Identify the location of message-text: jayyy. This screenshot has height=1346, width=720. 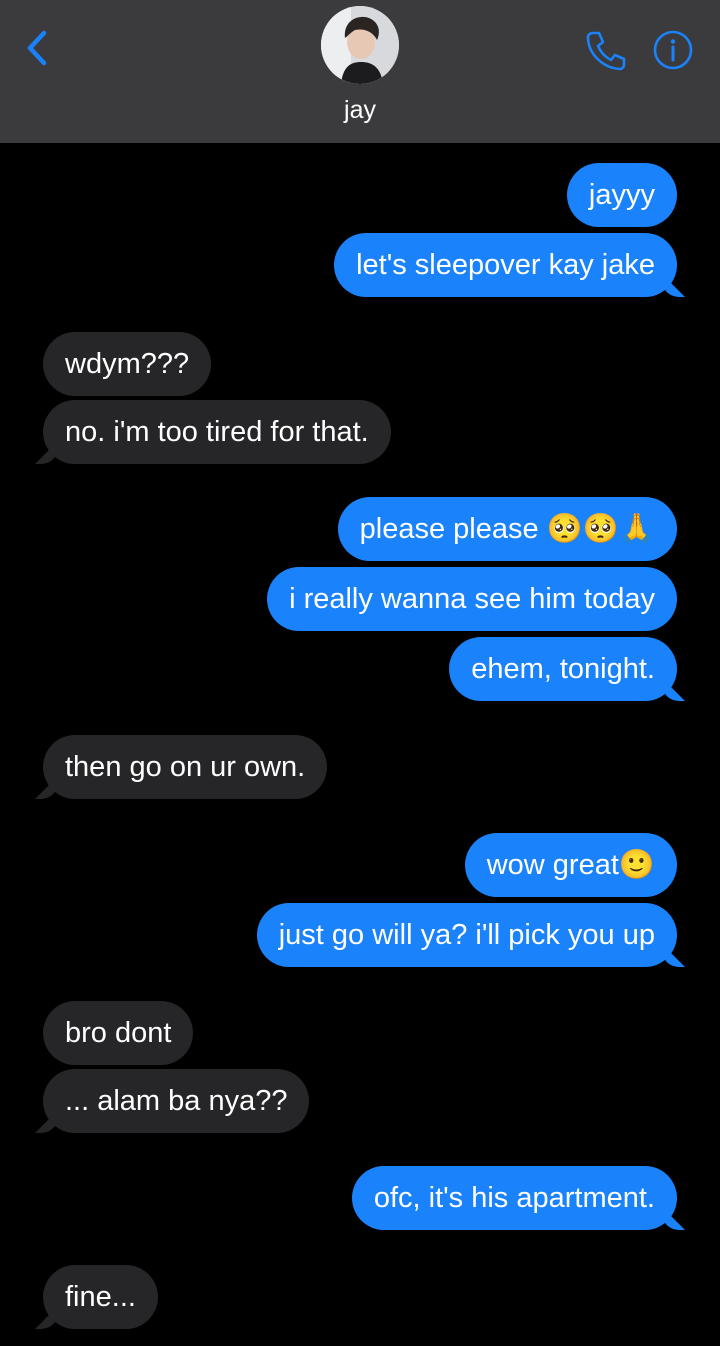
(621, 195).